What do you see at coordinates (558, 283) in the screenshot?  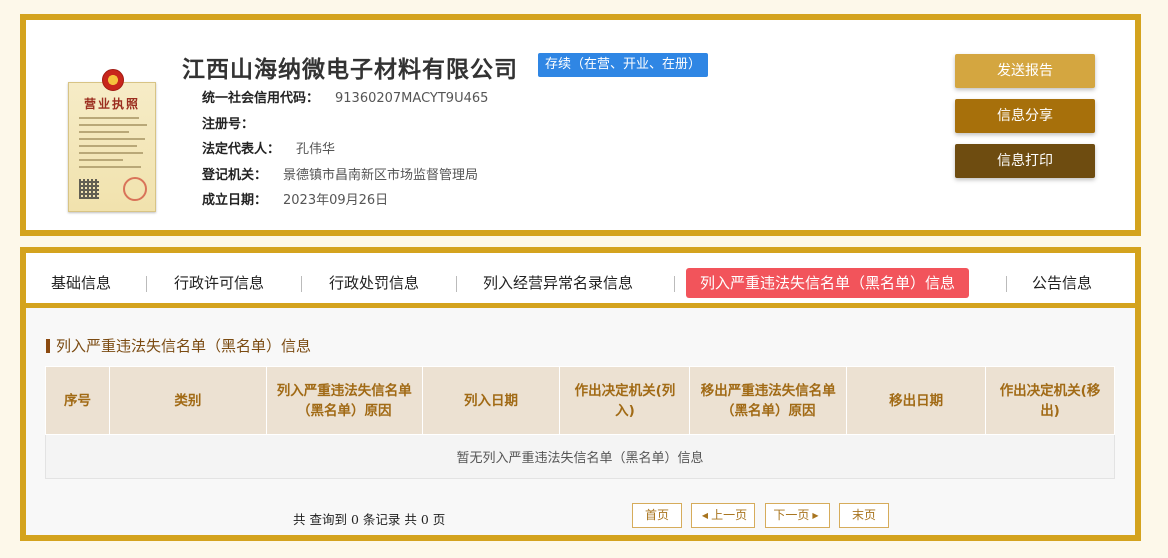 I see `tab-abnormal-operation: 列入经营异常名录信息` at bounding box center [558, 283].